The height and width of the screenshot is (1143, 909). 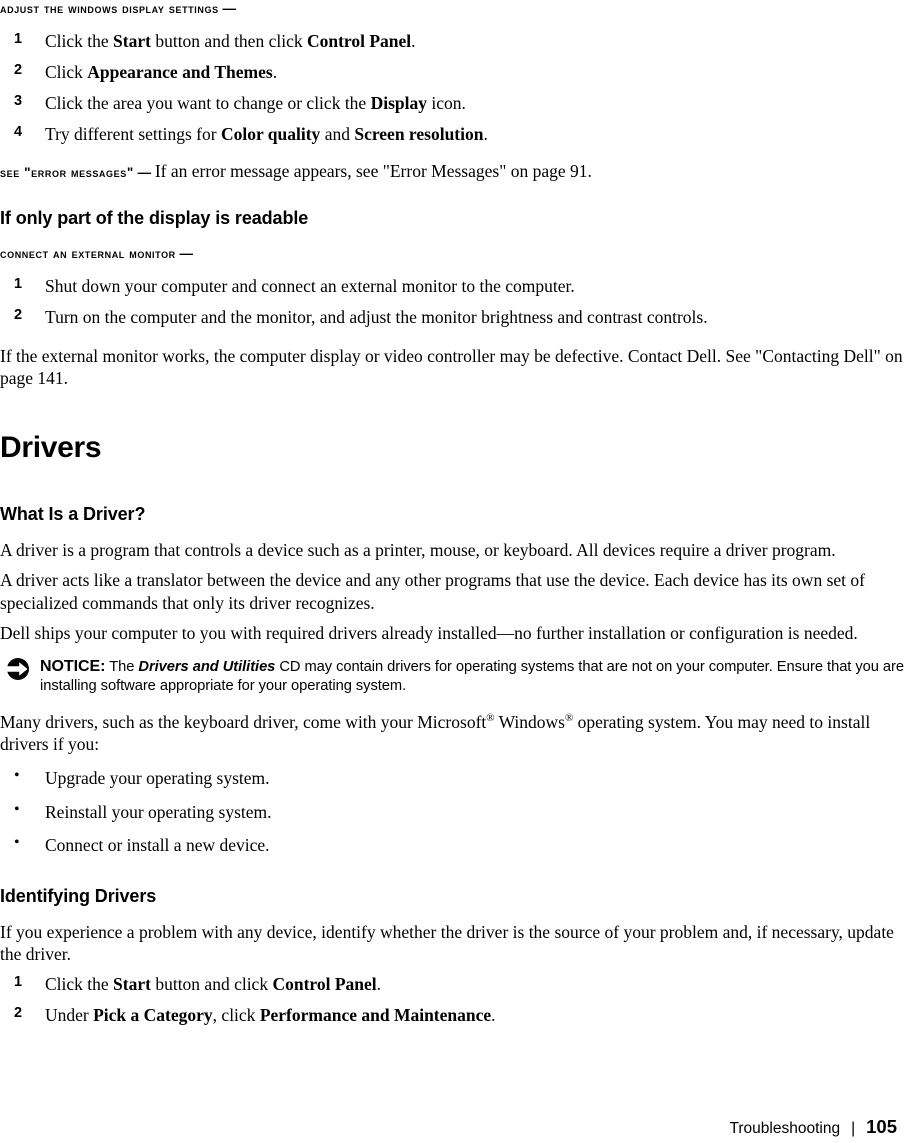 I want to click on list-item: • Connect or install a new device., so click(x=454, y=845).